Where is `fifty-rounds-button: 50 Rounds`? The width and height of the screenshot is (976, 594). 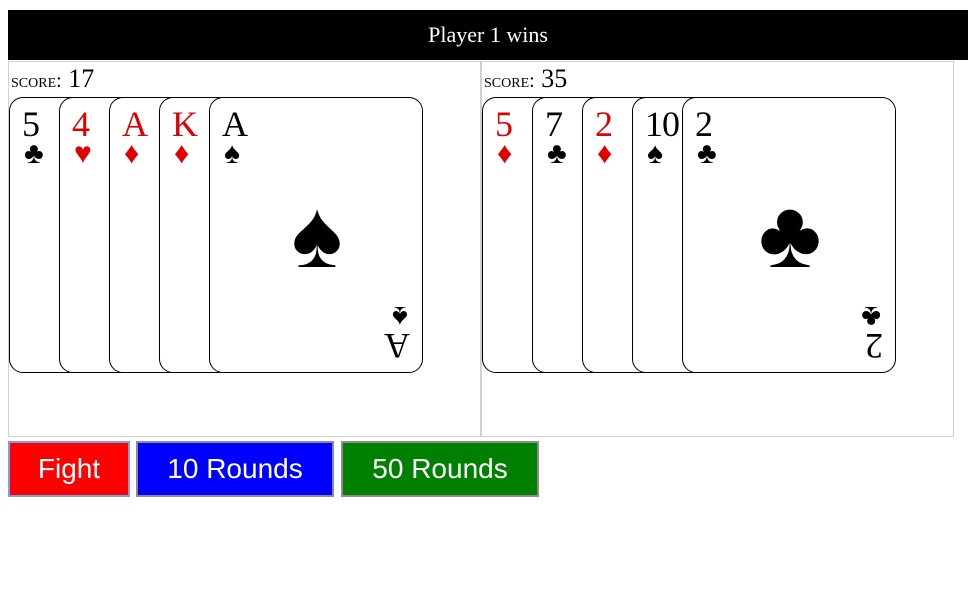
fifty-rounds-button: 50 Rounds is located at coordinates (440, 469).